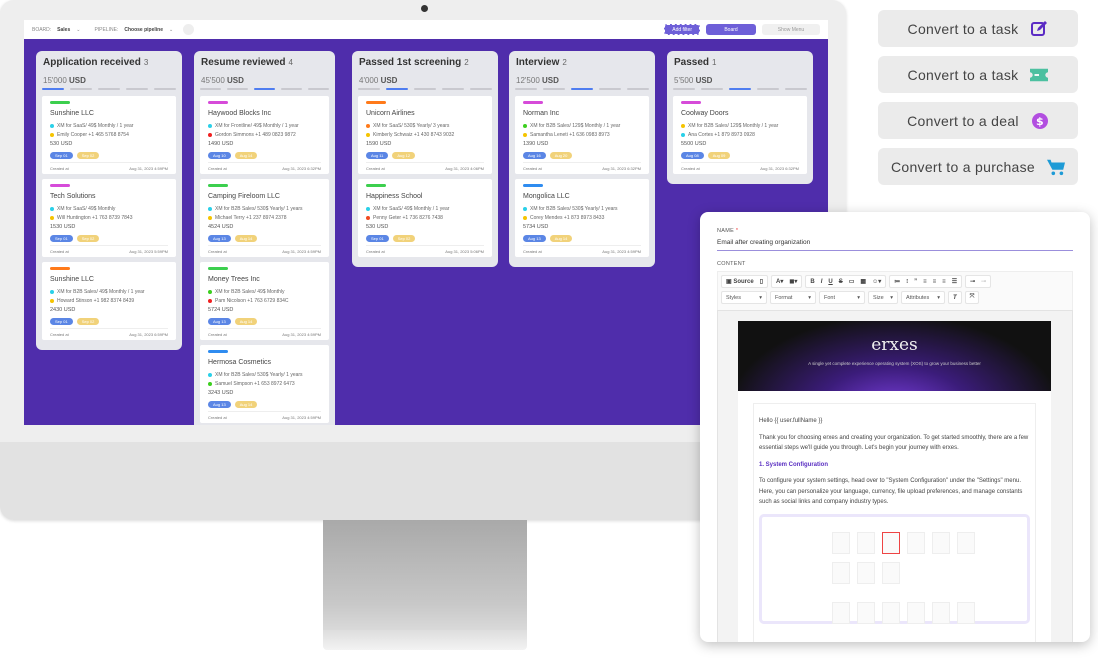 Image resolution: width=1098 pixels, height=658 pixels. What do you see at coordinates (793, 297) in the screenshot?
I see `format-select: Format ▾` at bounding box center [793, 297].